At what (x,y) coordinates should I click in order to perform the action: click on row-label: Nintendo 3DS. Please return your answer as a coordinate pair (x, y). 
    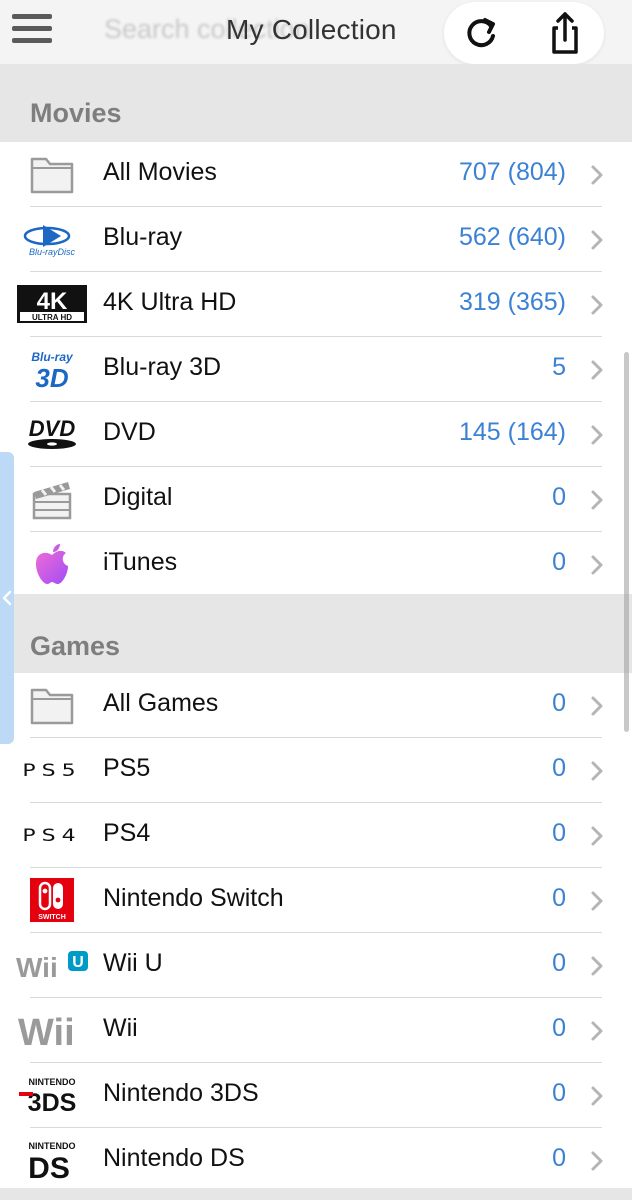
    Looking at the image, I should click on (181, 1093).